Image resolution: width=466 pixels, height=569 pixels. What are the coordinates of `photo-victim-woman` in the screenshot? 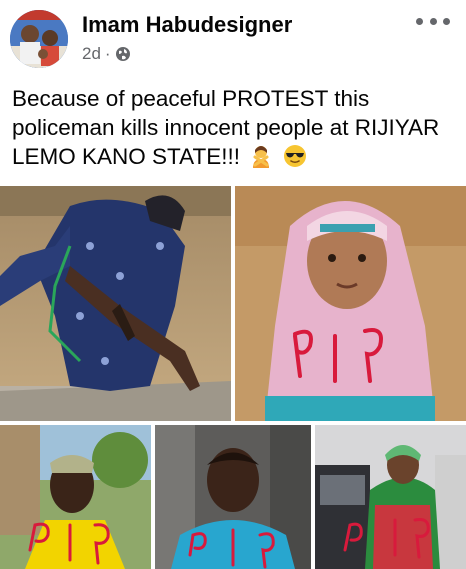 It's located at (390, 497).